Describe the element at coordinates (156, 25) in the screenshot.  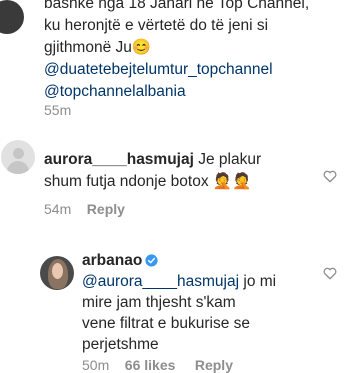
I see `comment-text-line: ku heronjtë e vërtetë do të jeni si` at that location.